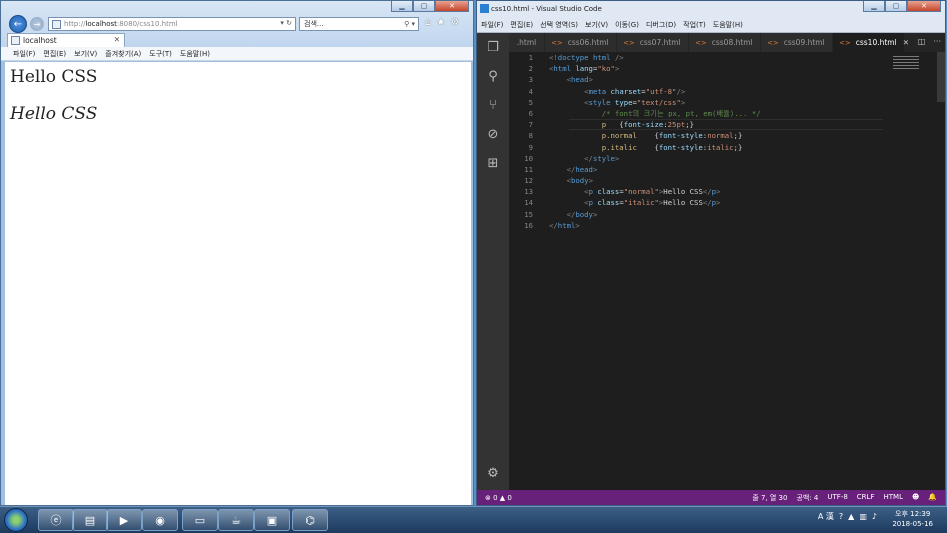  I want to click on settings-gear-icon: ⚙, so click(493, 473).